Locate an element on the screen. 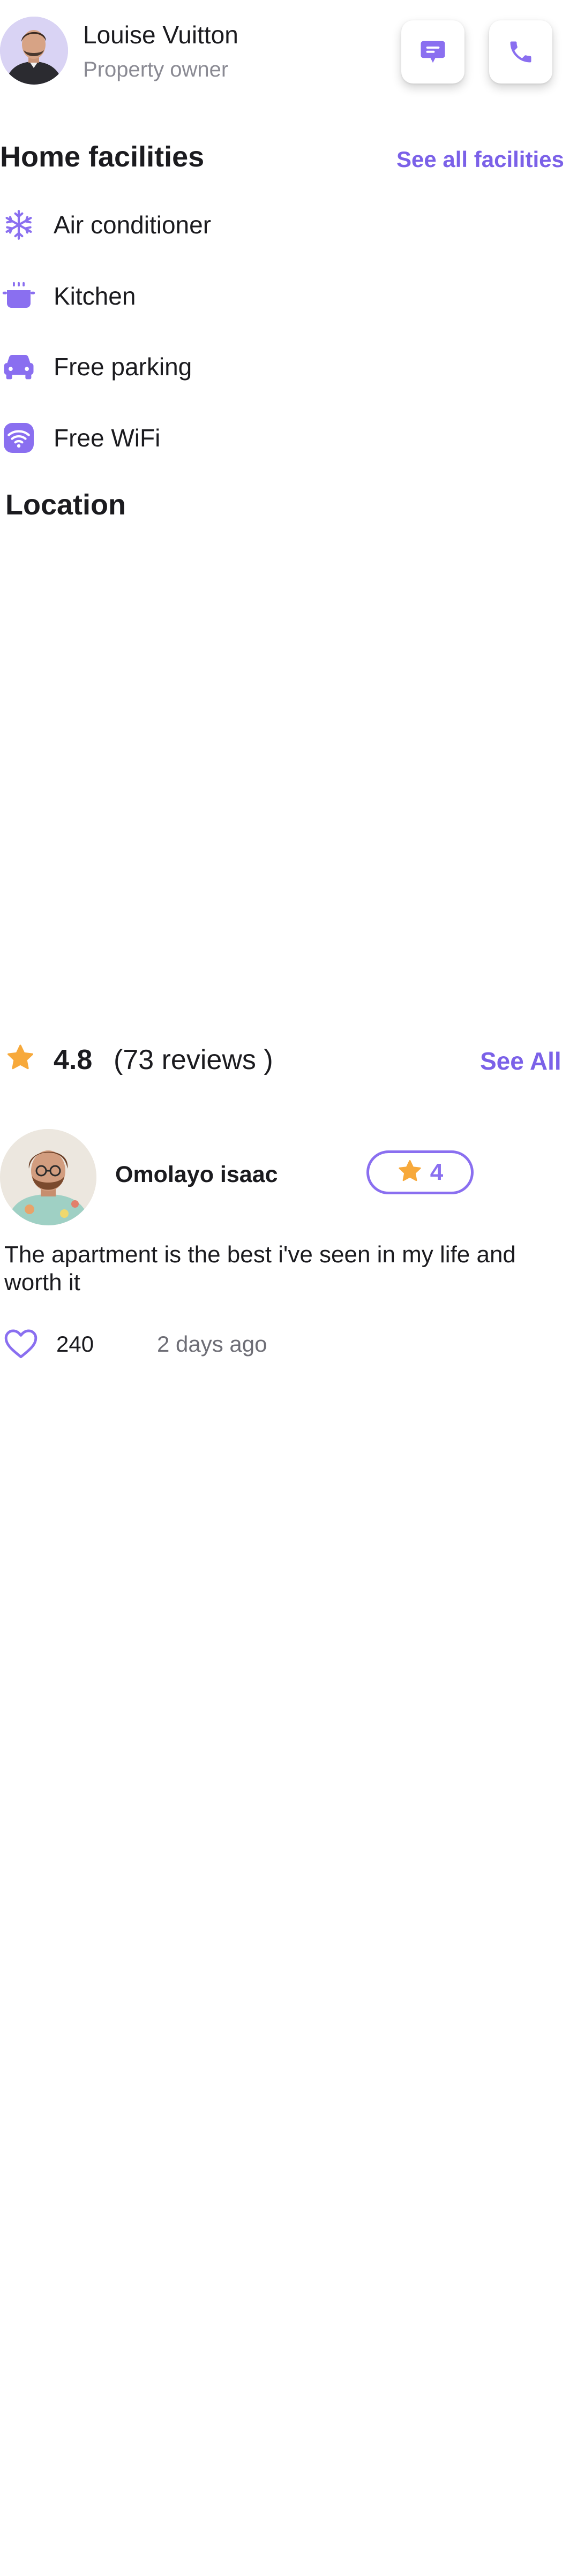  owner-name: Louise Vuitton is located at coordinates (161, 35).